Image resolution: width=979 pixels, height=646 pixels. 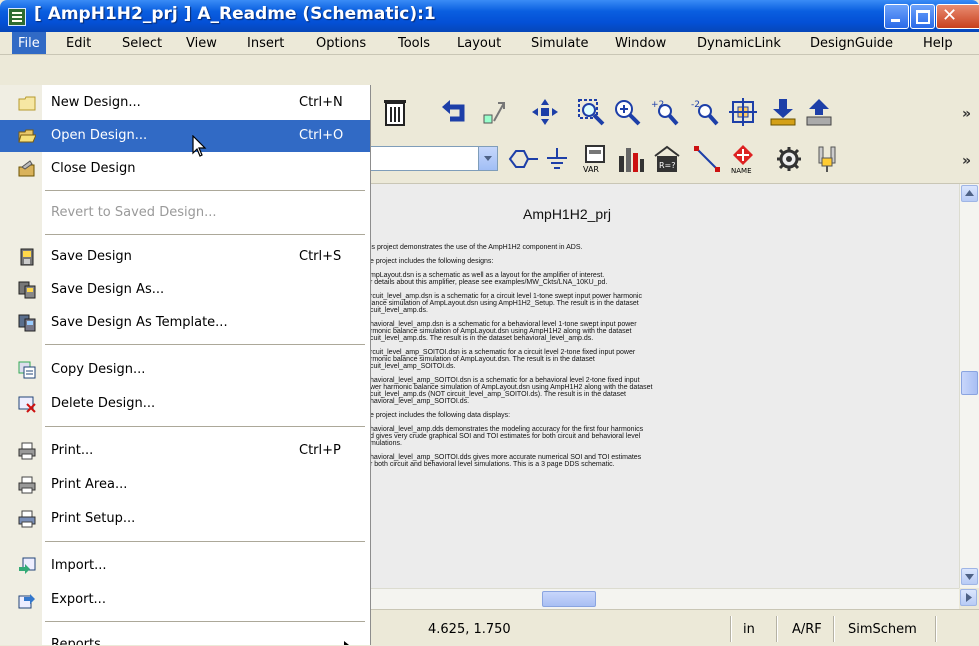 What do you see at coordinates (557, 159) in the screenshot?
I see `ground-icon` at bounding box center [557, 159].